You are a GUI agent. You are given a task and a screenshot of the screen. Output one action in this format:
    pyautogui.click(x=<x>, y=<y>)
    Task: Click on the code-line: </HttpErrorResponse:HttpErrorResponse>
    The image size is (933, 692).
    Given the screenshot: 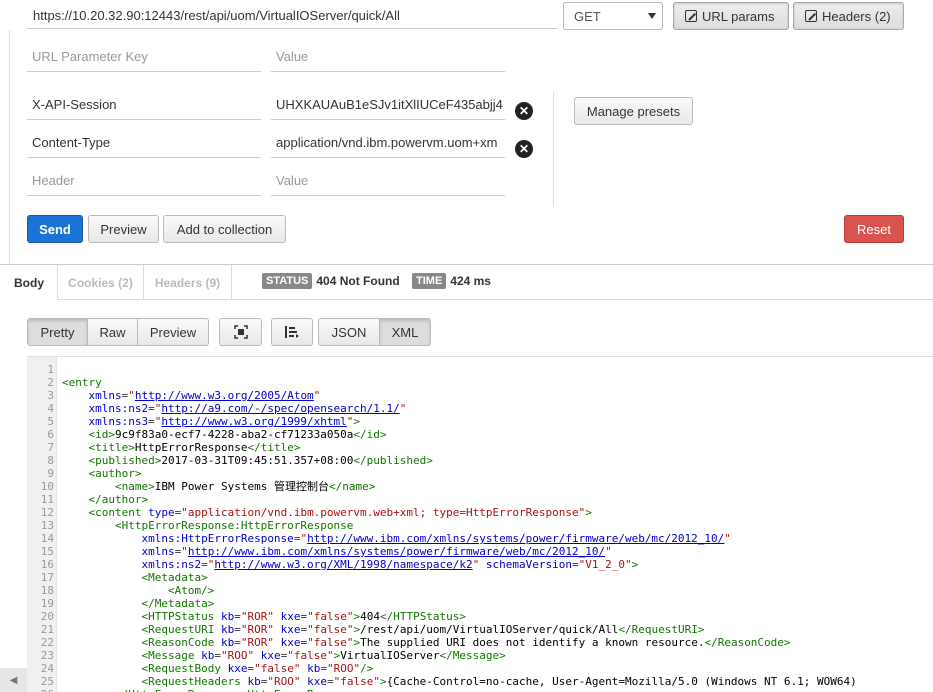 What is the action you would take?
    pyautogui.click(x=214, y=690)
    